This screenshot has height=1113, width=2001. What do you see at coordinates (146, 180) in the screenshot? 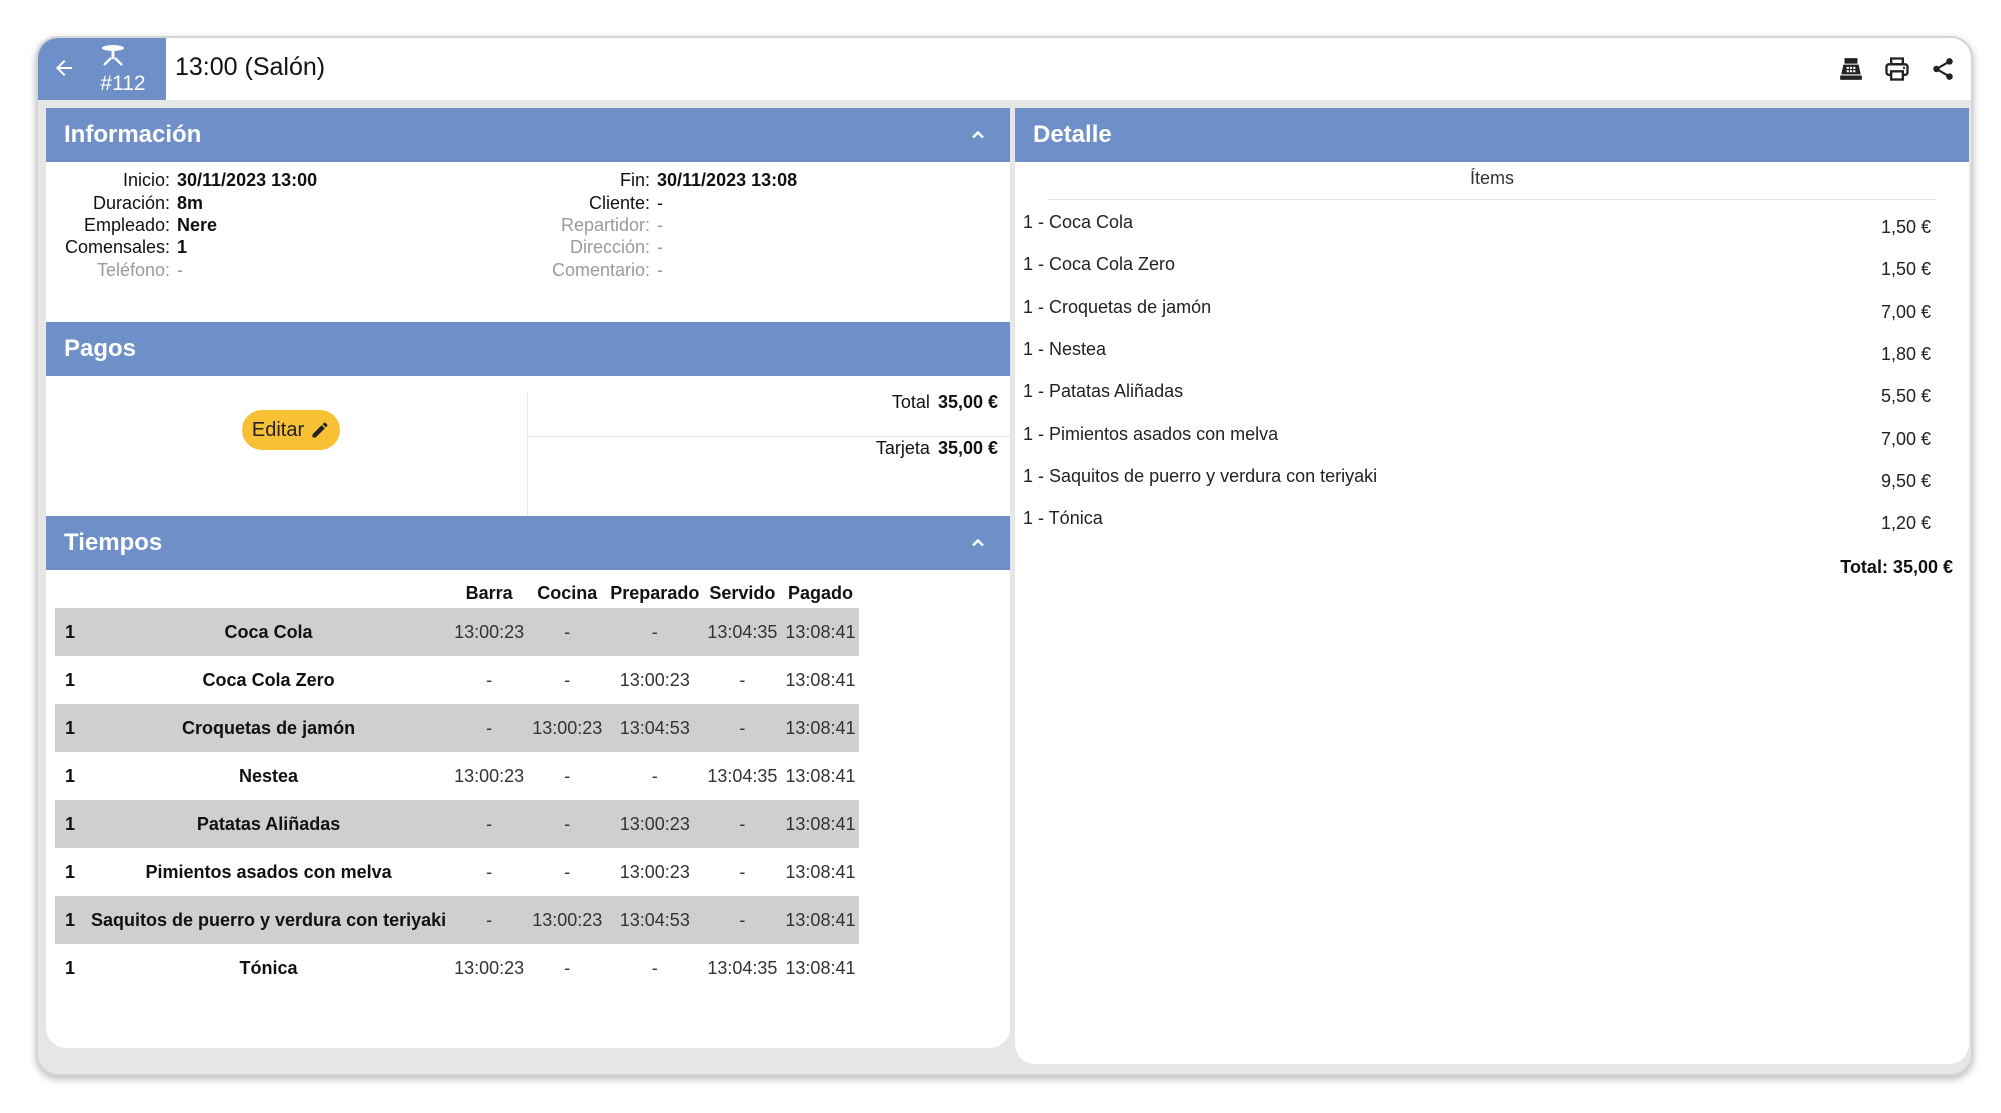
I see `info-label: Inicio:` at bounding box center [146, 180].